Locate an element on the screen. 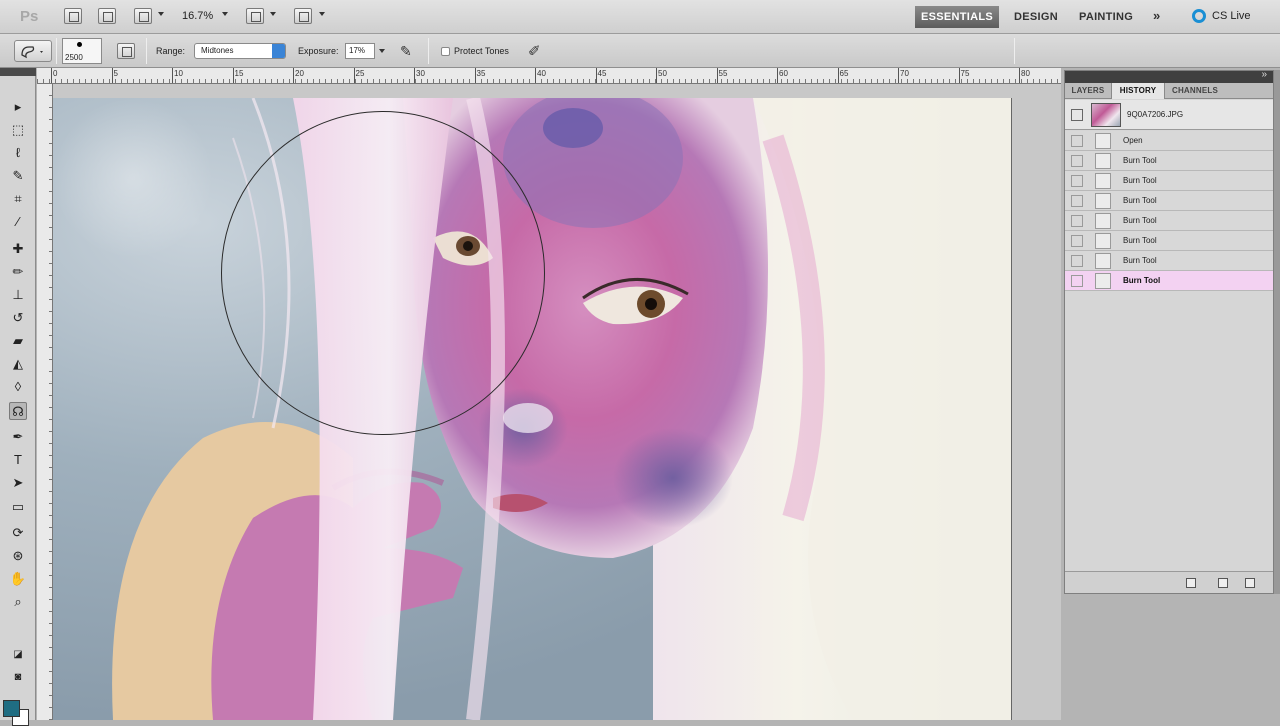  brush-panel-icon is located at coordinates (126, 51).